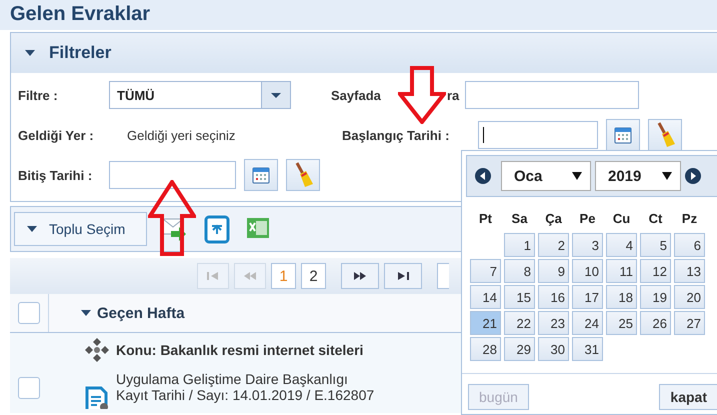 The height and width of the screenshot is (415, 717). What do you see at coordinates (396, 135) in the screenshot?
I see `field-label: Başlangıç Tarihi :` at bounding box center [396, 135].